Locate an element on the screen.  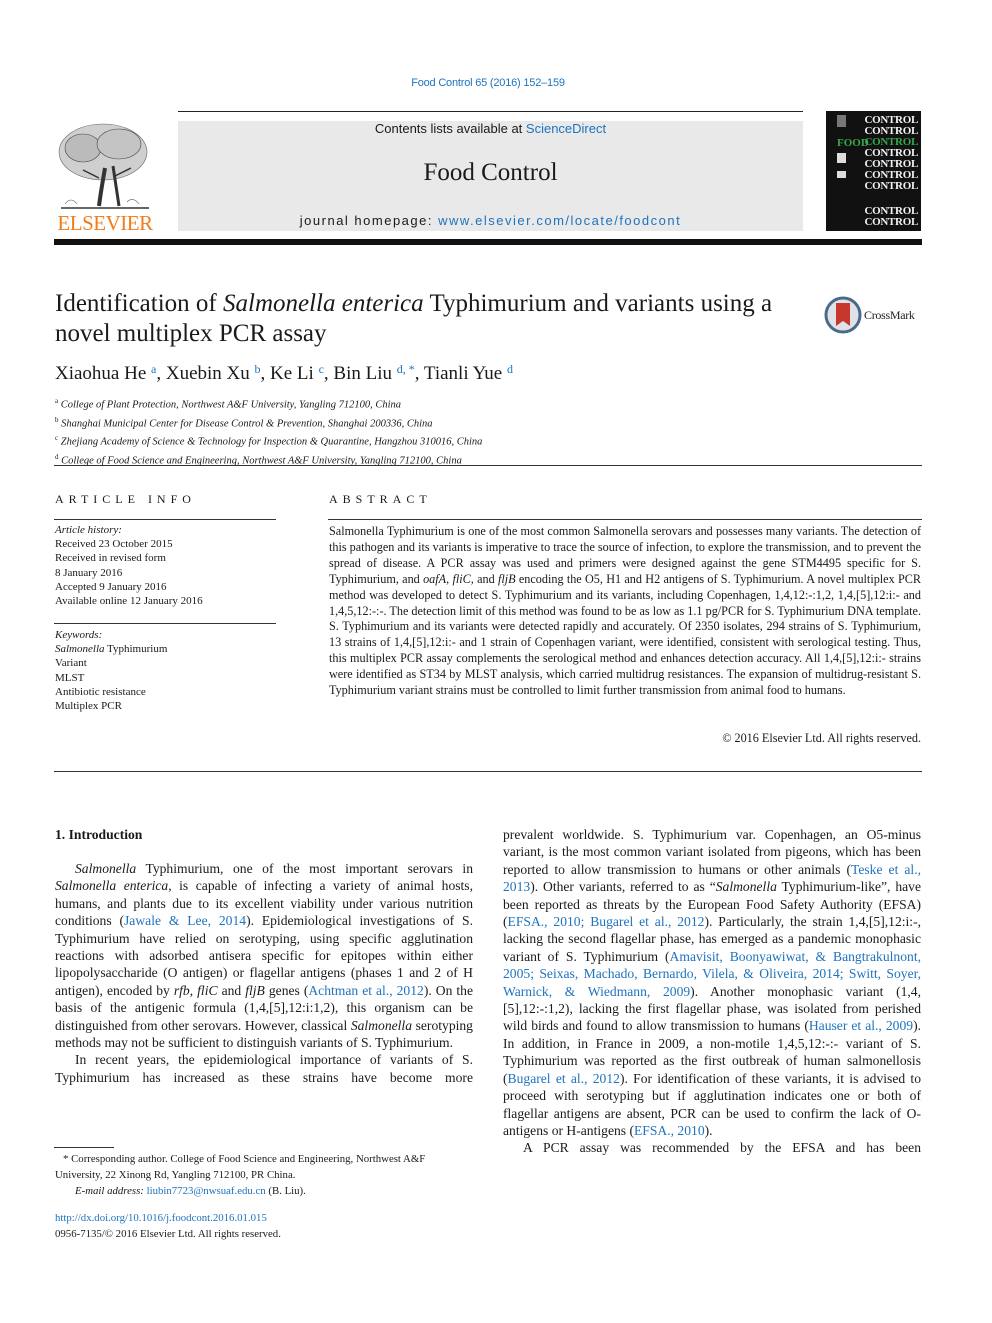
citation-link: EFSA., 2010; Bugarel et al., 2012 is located at coordinates (606, 921).